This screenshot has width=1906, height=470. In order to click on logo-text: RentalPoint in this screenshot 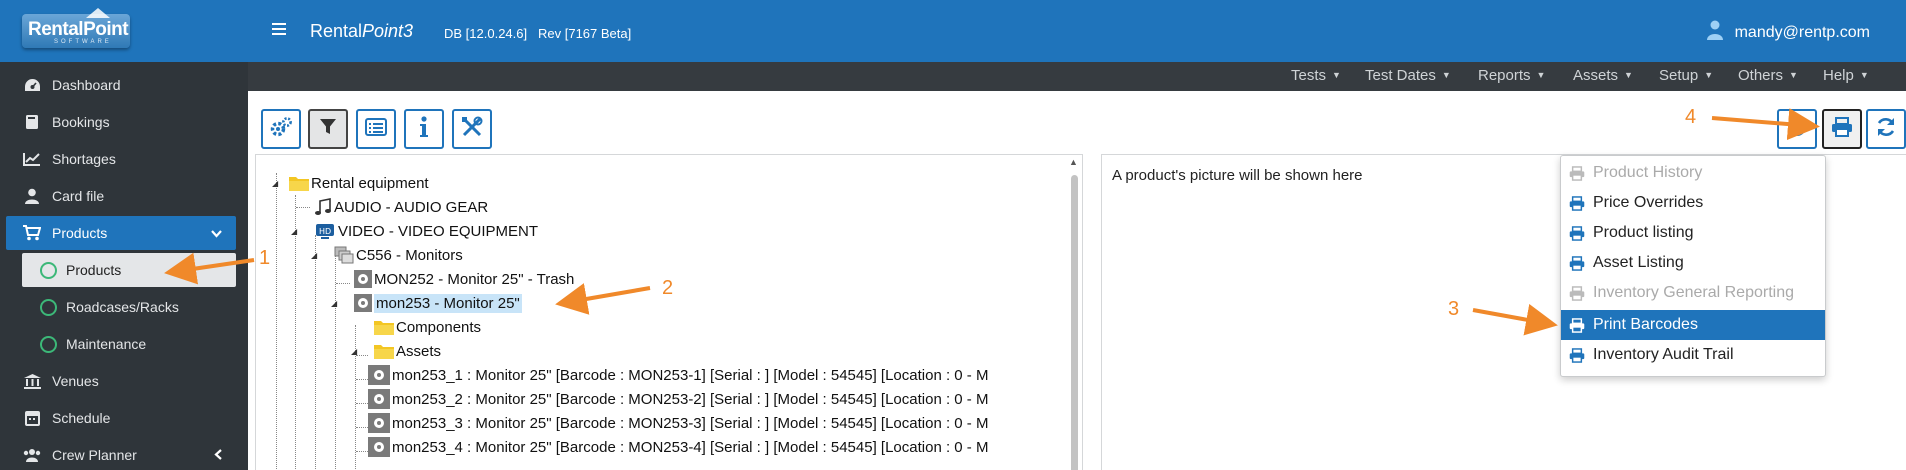, I will do `click(78, 29)`.